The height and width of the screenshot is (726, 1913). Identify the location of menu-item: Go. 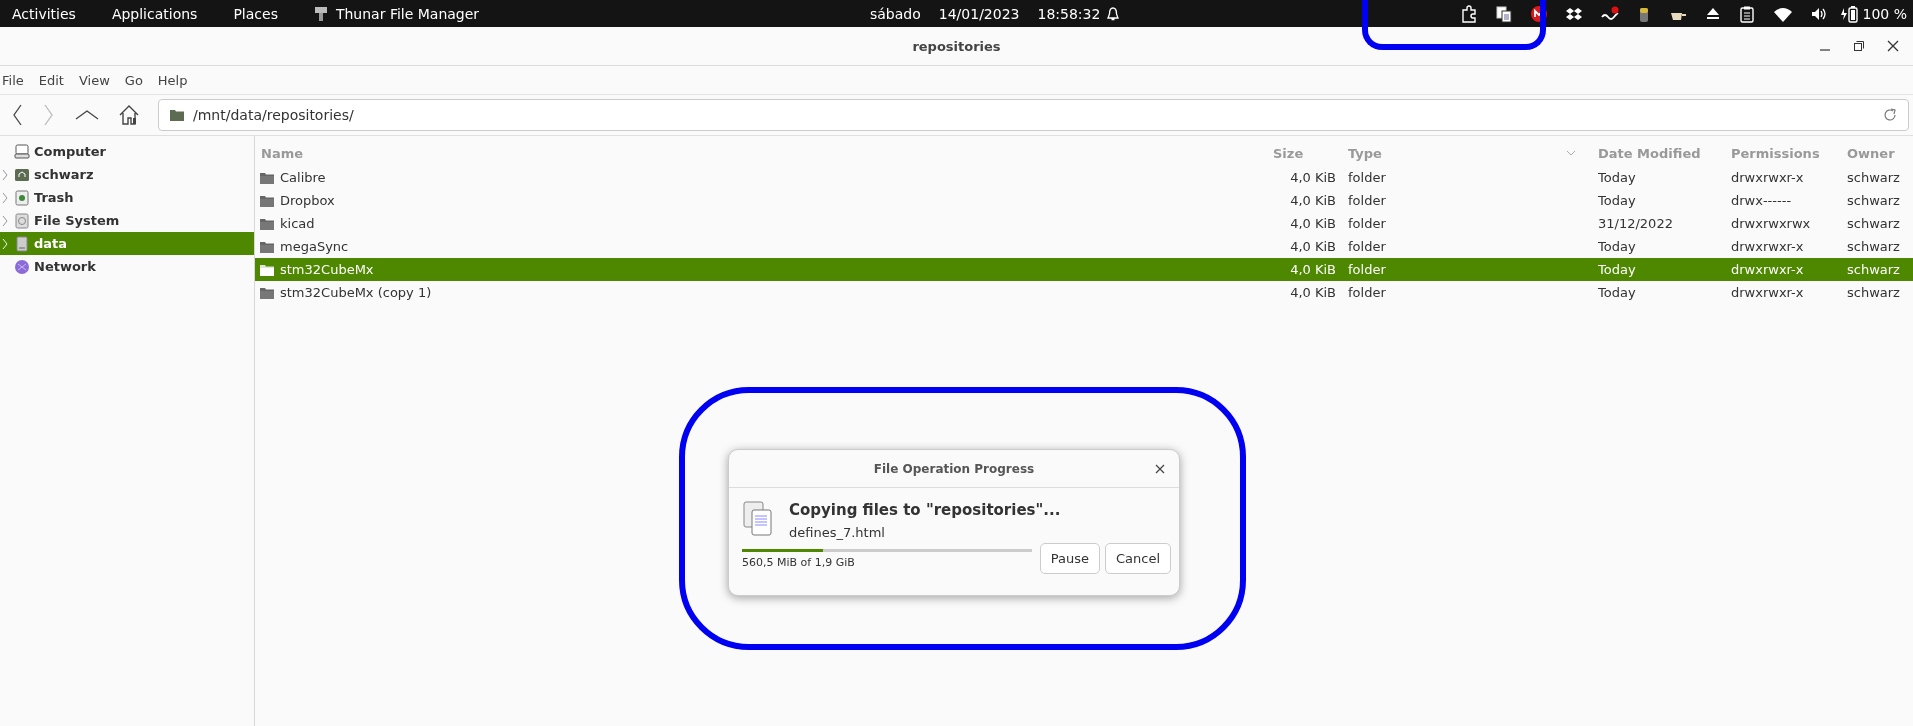
(136, 80).